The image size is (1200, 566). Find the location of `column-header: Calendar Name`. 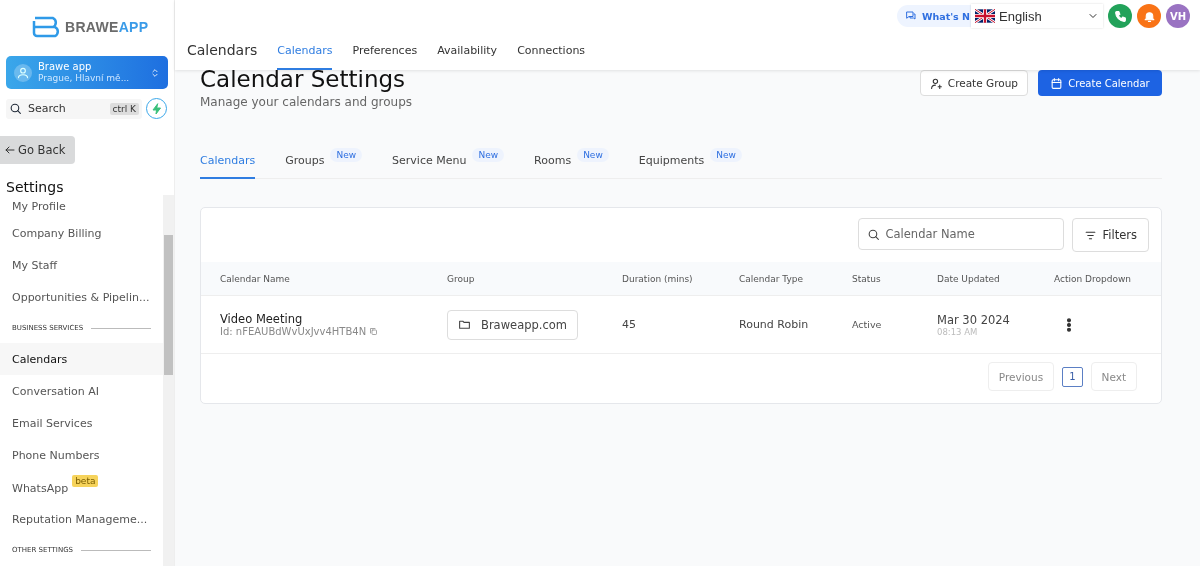

column-header: Calendar Name is located at coordinates (255, 278).